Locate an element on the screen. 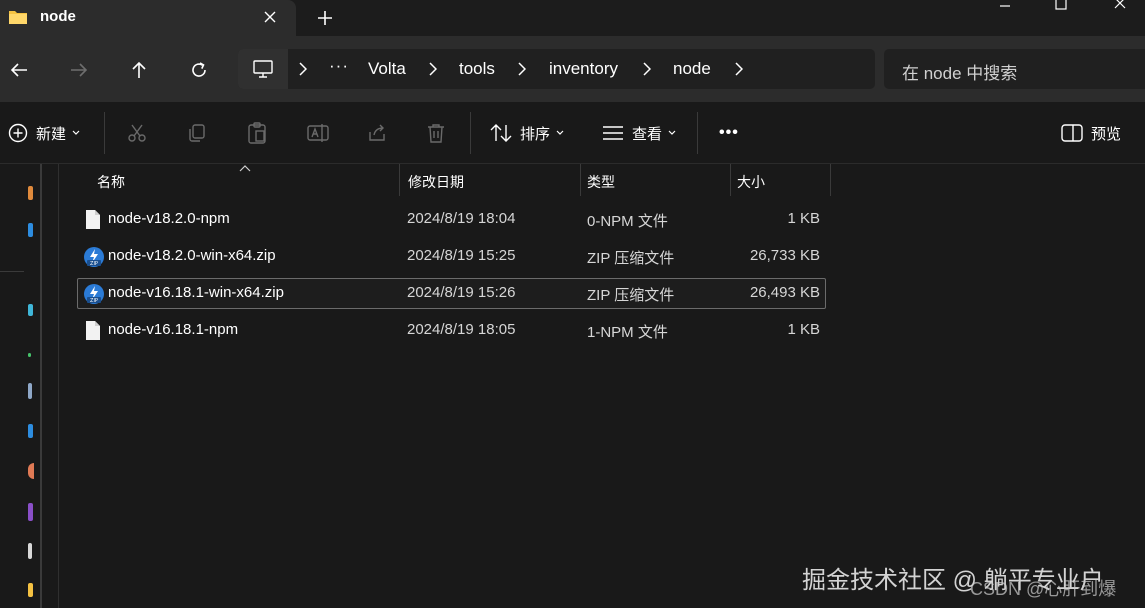 The height and width of the screenshot is (608, 1145). breadcrumb-node: node is located at coordinates (692, 69).